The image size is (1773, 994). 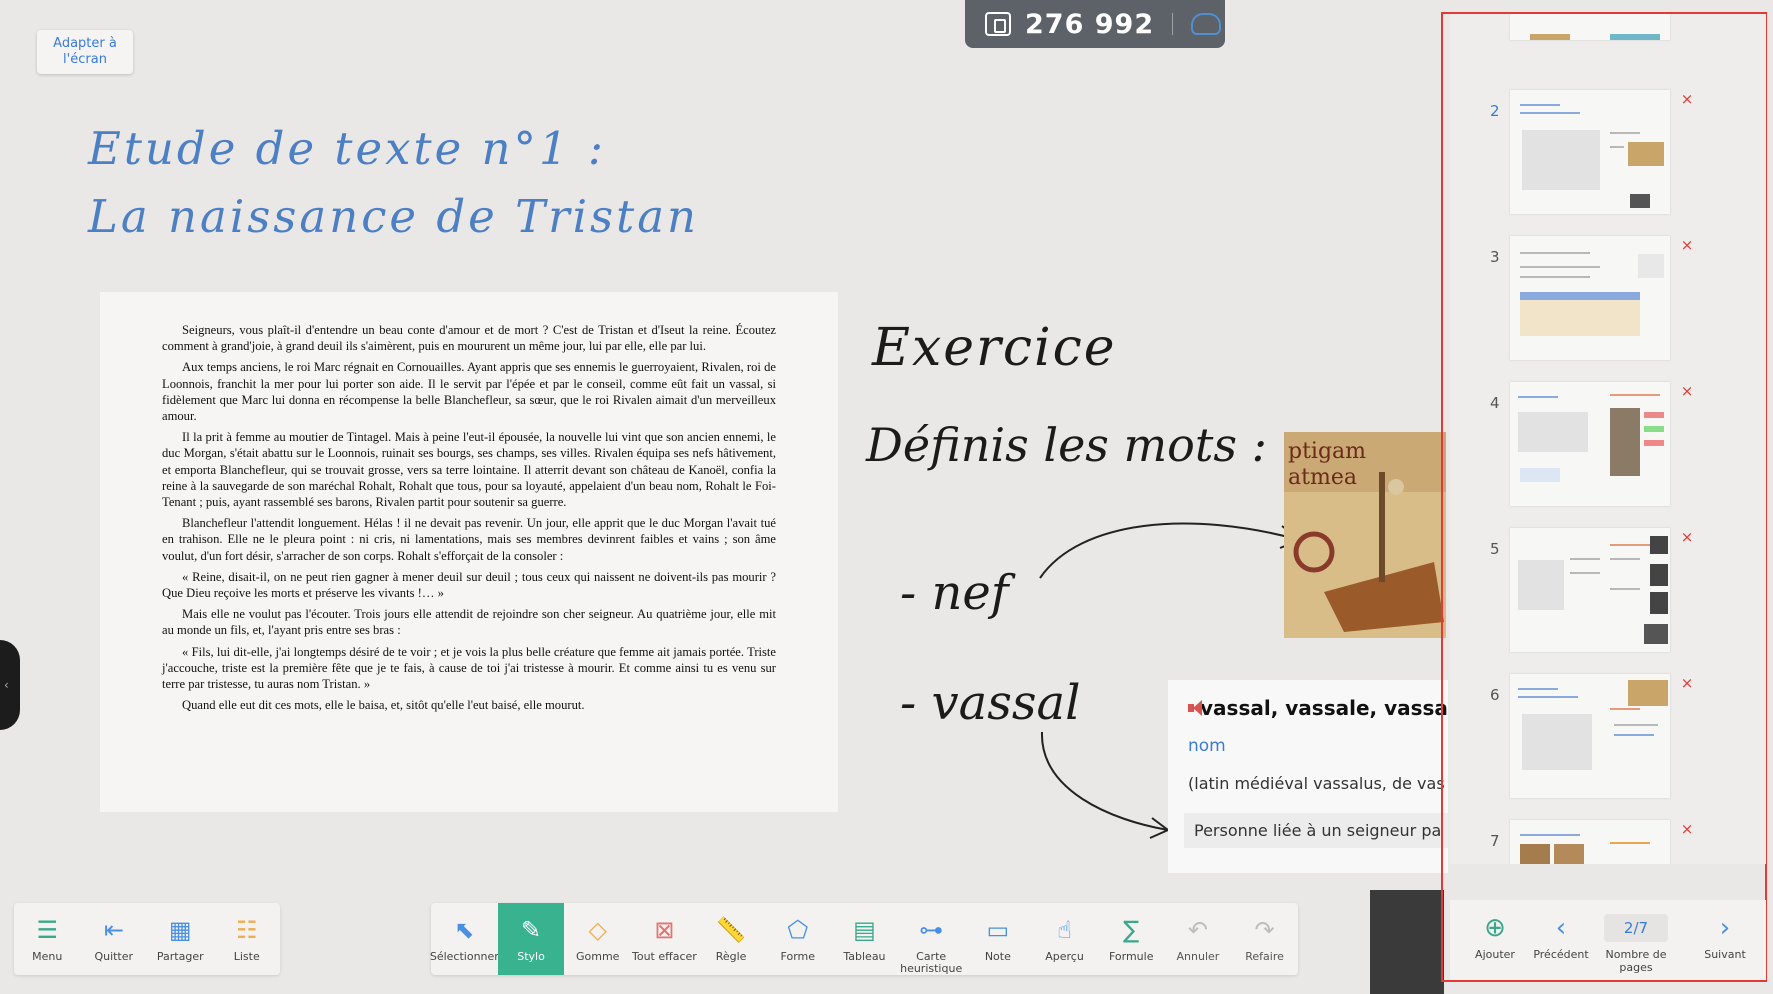 What do you see at coordinates (1561, 928) in the screenshot?
I see `chevron-left-icon: ‹` at bounding box center [1561, 928].